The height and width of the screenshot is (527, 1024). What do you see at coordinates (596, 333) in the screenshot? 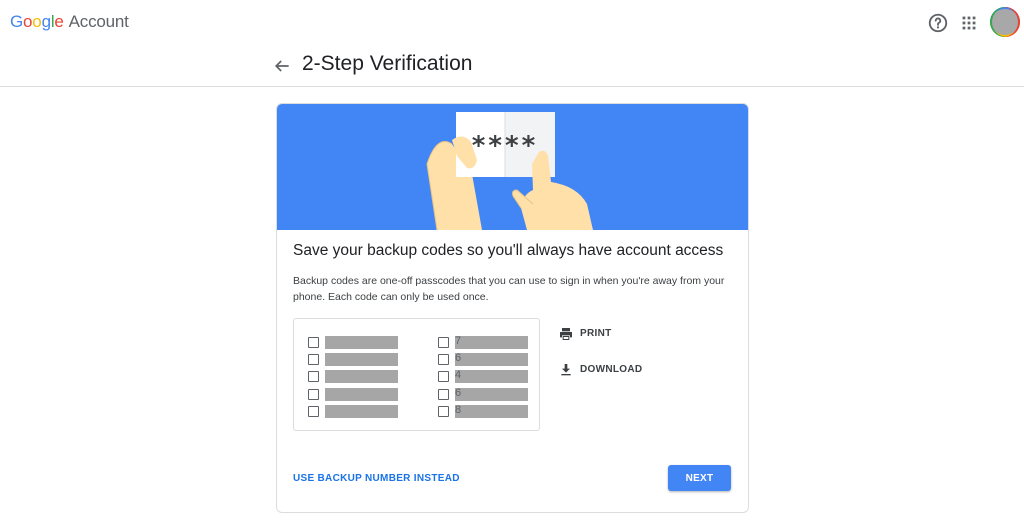
I see `print-label: PRINT` at bounding box center [596, 333].